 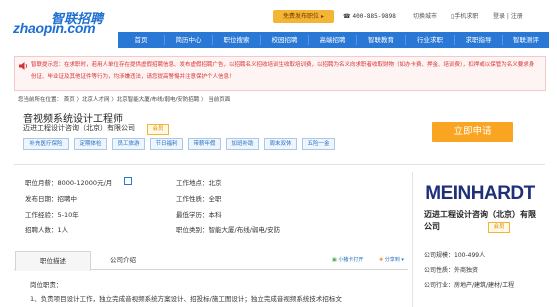 I want to click on nav-job-search: 职位搜索, so click(x=236, y=40).